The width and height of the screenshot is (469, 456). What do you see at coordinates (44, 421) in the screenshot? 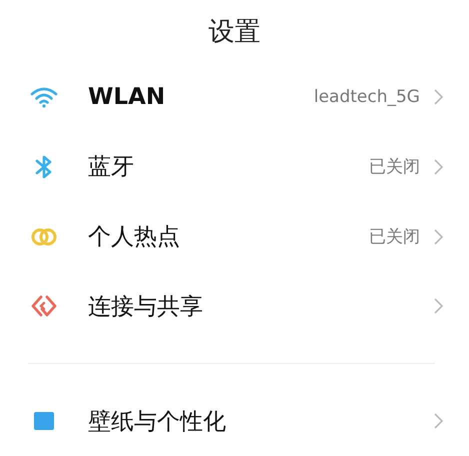
I see `wallpaper-icon` at bounding box center [44, 421].